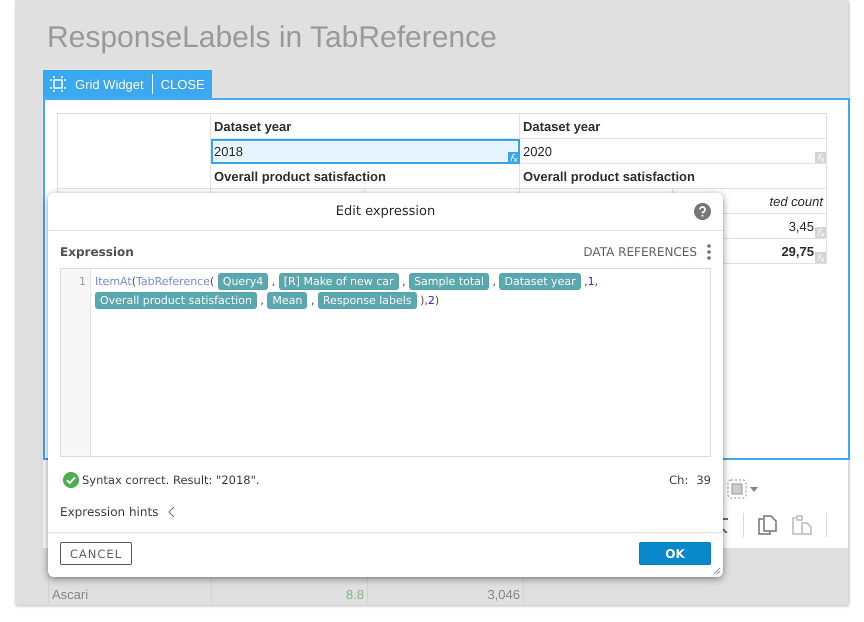  Describe the element at coordinates (673, 151) in the screenshot. I see `year-cell: 2020` at that location.